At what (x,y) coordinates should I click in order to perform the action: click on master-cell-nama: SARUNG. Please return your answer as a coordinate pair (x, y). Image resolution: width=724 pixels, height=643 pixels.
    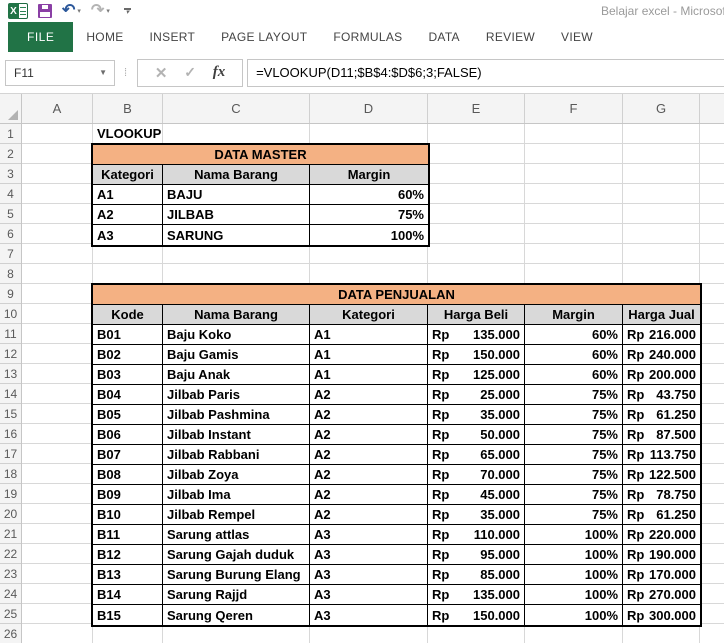
    Looking at the image, I should click on (236, 235).